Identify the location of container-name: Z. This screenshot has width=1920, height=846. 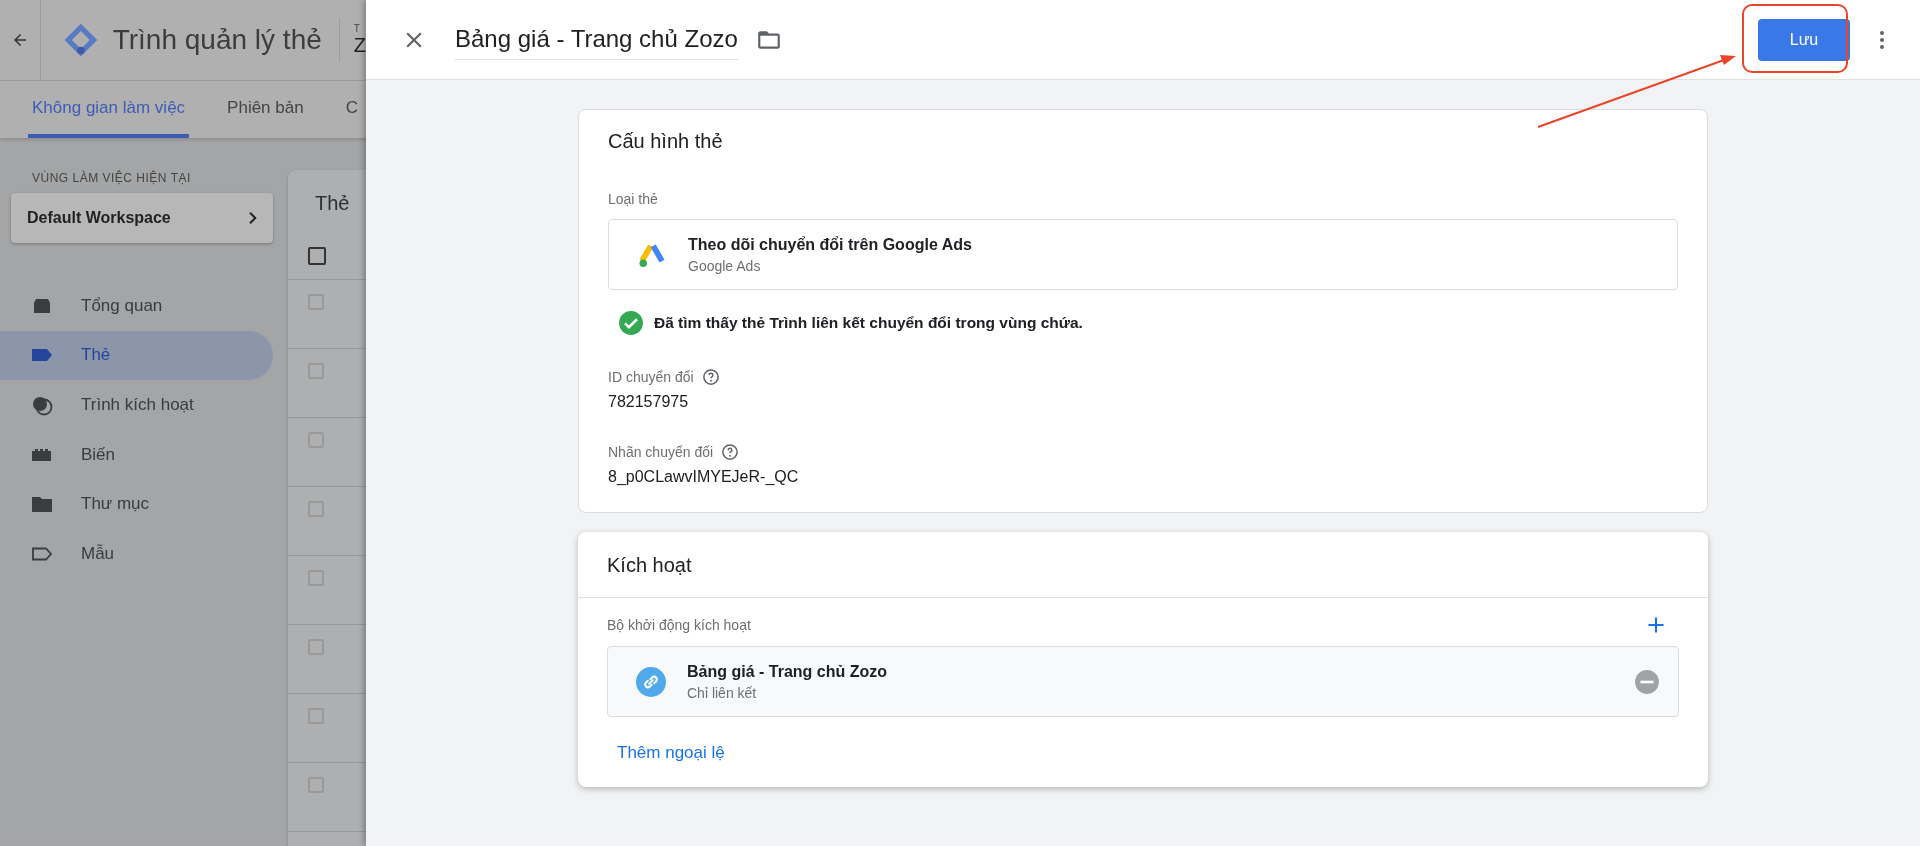
(359, 45).